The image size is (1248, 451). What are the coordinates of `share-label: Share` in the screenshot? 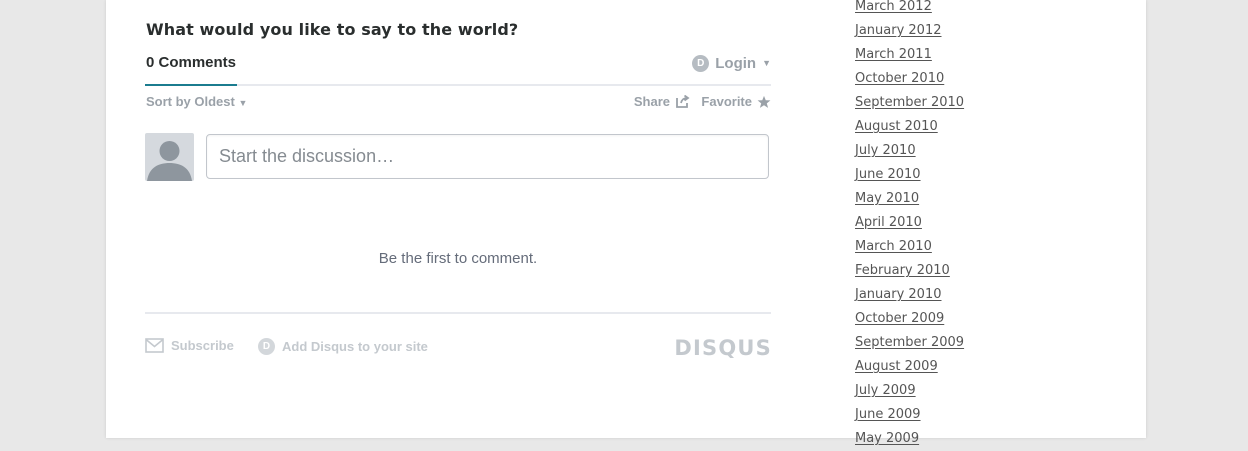 It's located at (651, 101).